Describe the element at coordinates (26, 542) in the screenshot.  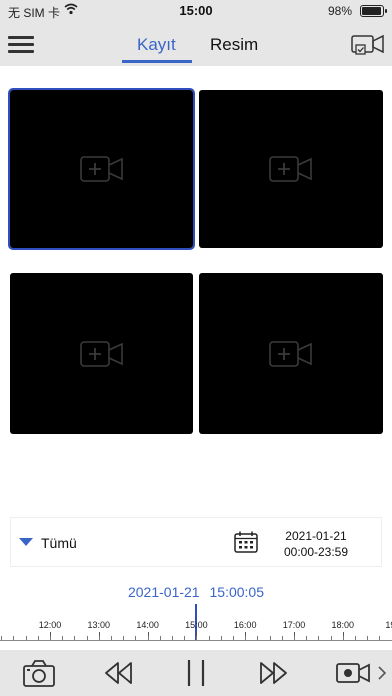
I see `dropdown-triangle-icon` at that location.